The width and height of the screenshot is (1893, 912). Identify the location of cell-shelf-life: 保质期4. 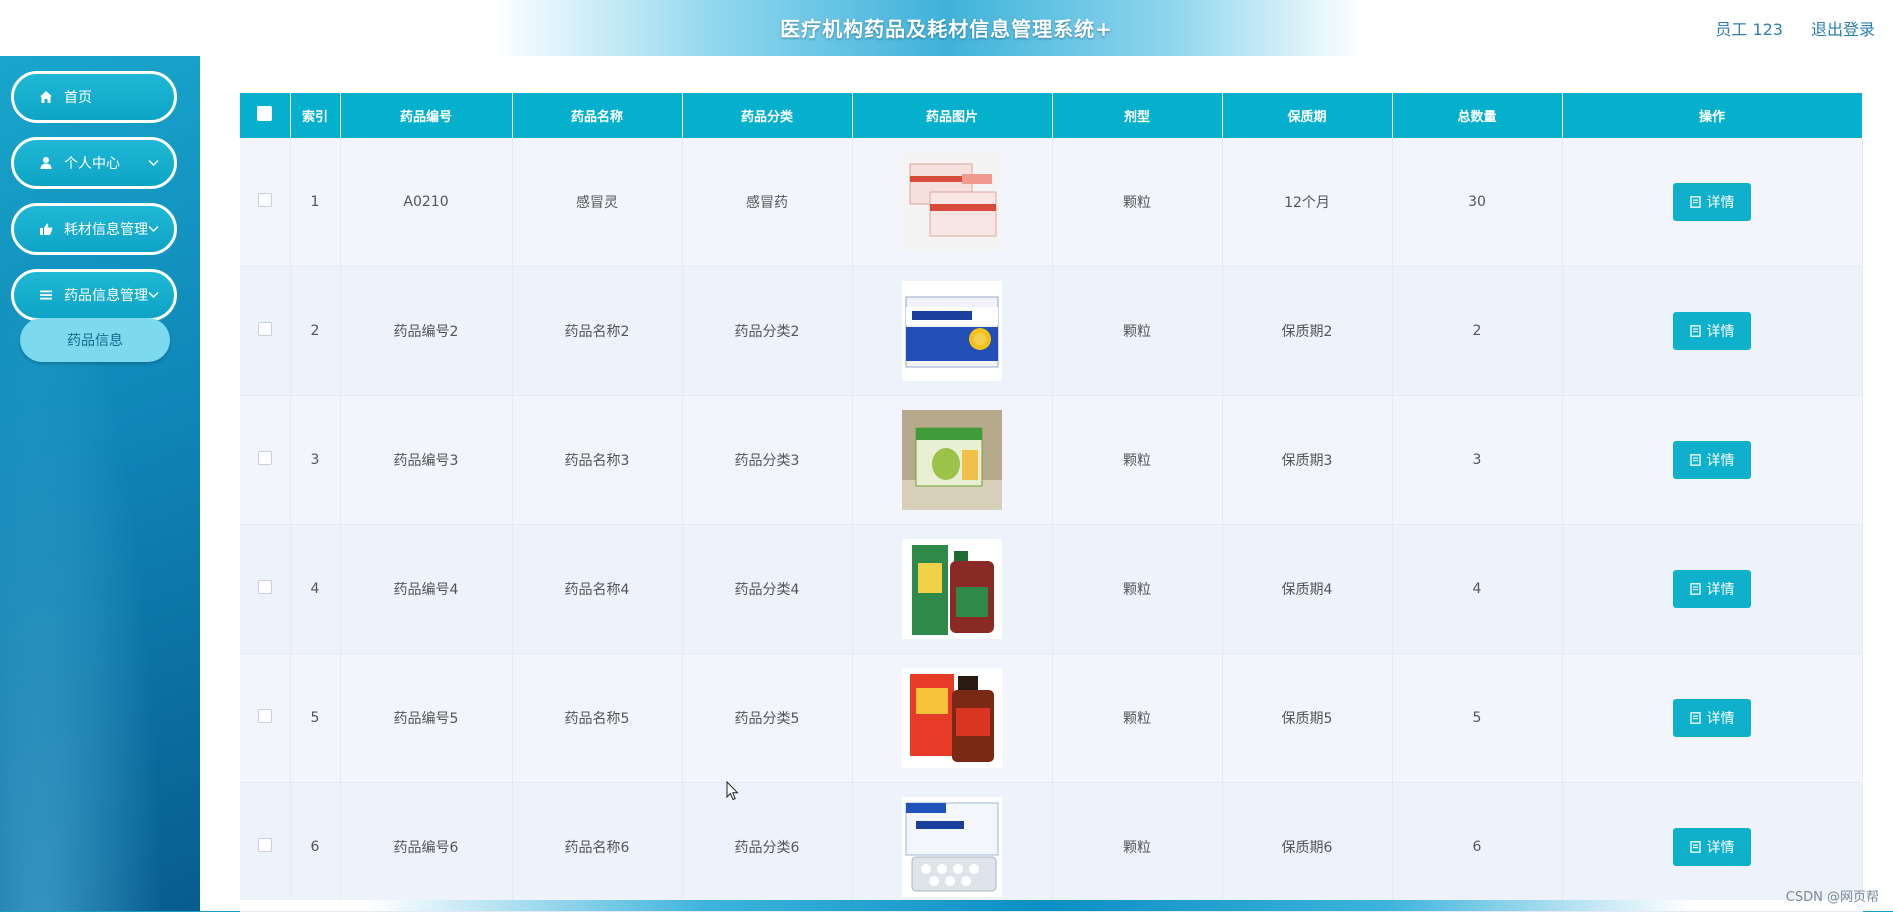
(1307, 589).